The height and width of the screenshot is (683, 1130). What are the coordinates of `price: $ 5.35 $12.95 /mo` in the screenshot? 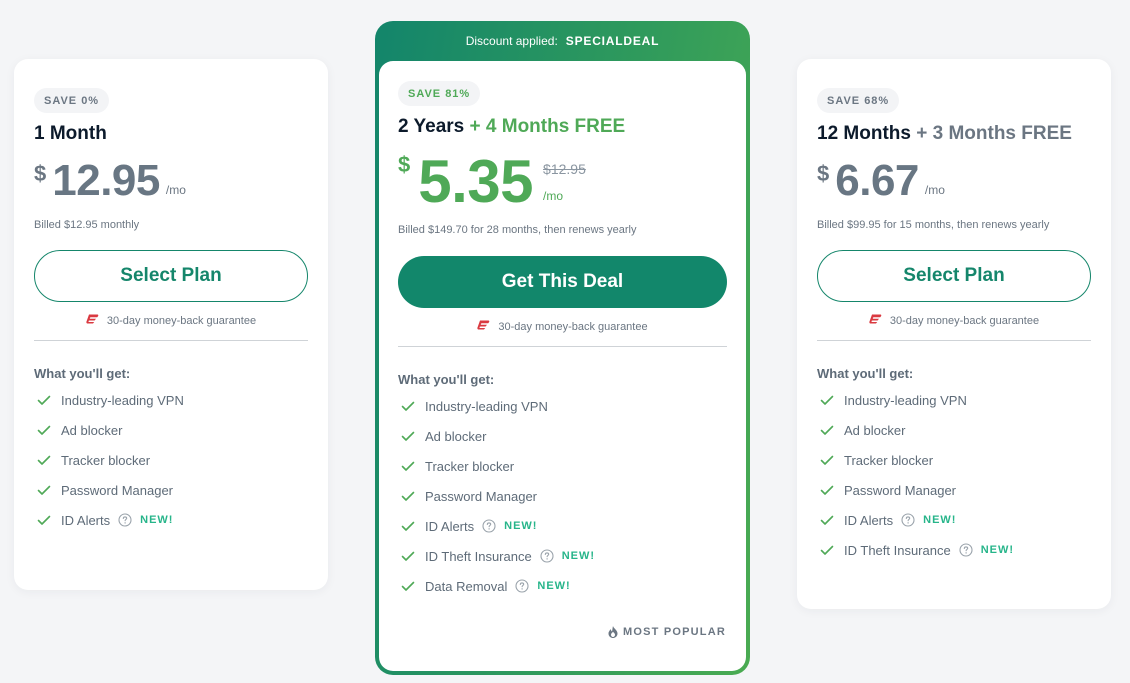 It's located at (562, 183).